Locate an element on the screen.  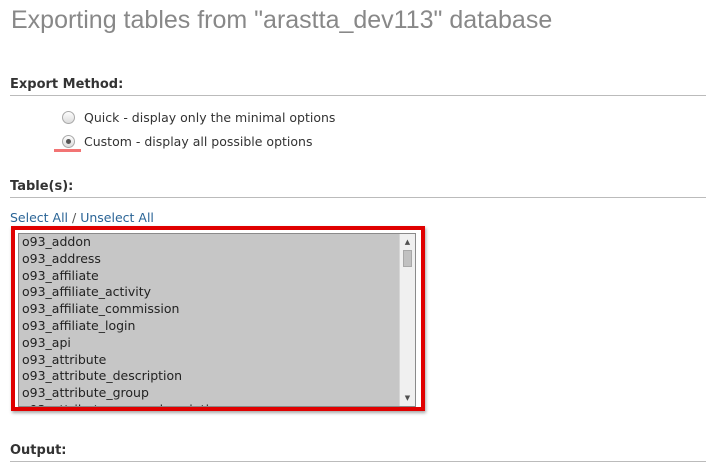
custom-option-label: Custom - display all possible options is located at coordinates (198, 141).